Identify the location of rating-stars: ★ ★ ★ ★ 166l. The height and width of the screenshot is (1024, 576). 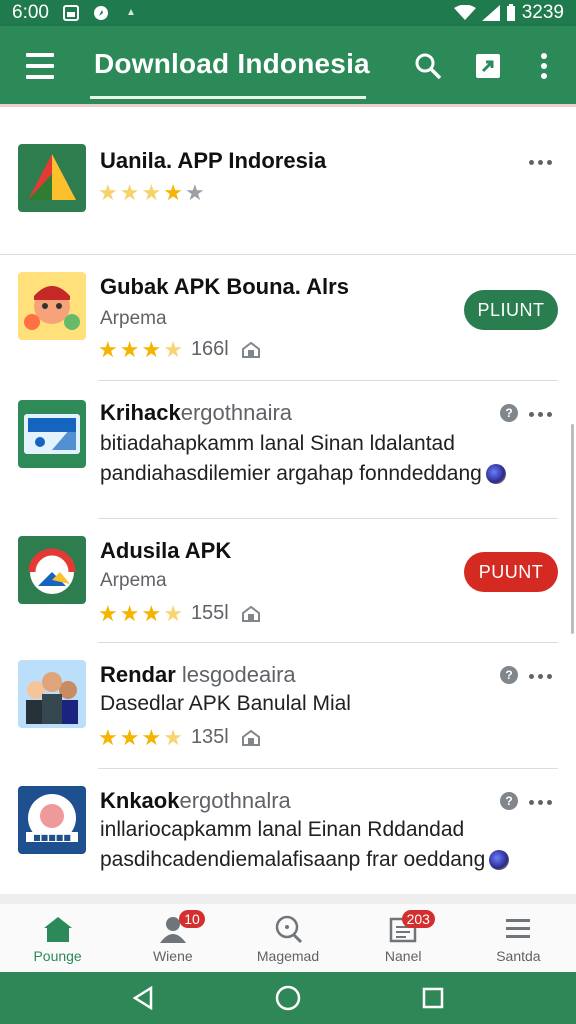
(179, 349).